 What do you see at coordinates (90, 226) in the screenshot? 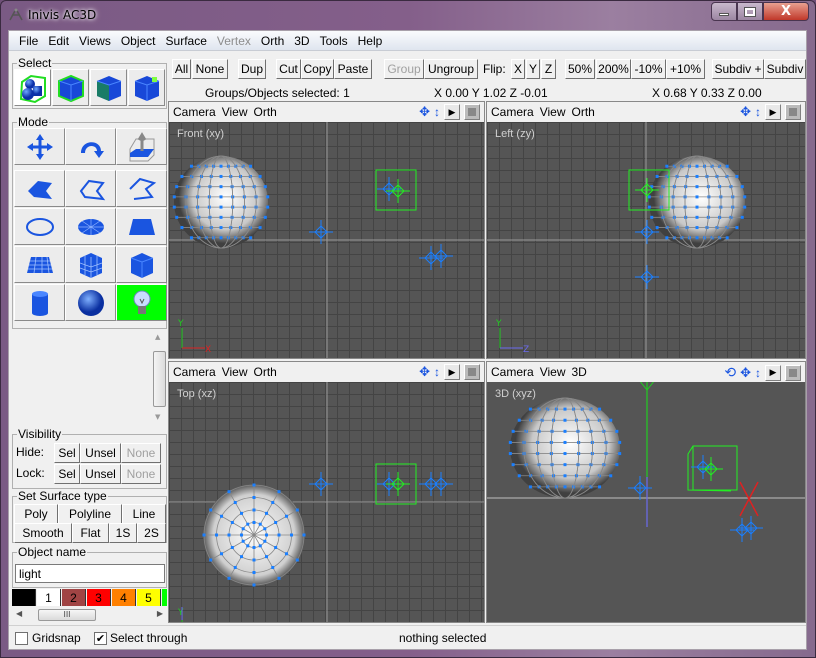
I see `mode-disc-button` at bounding box center [90, 226].